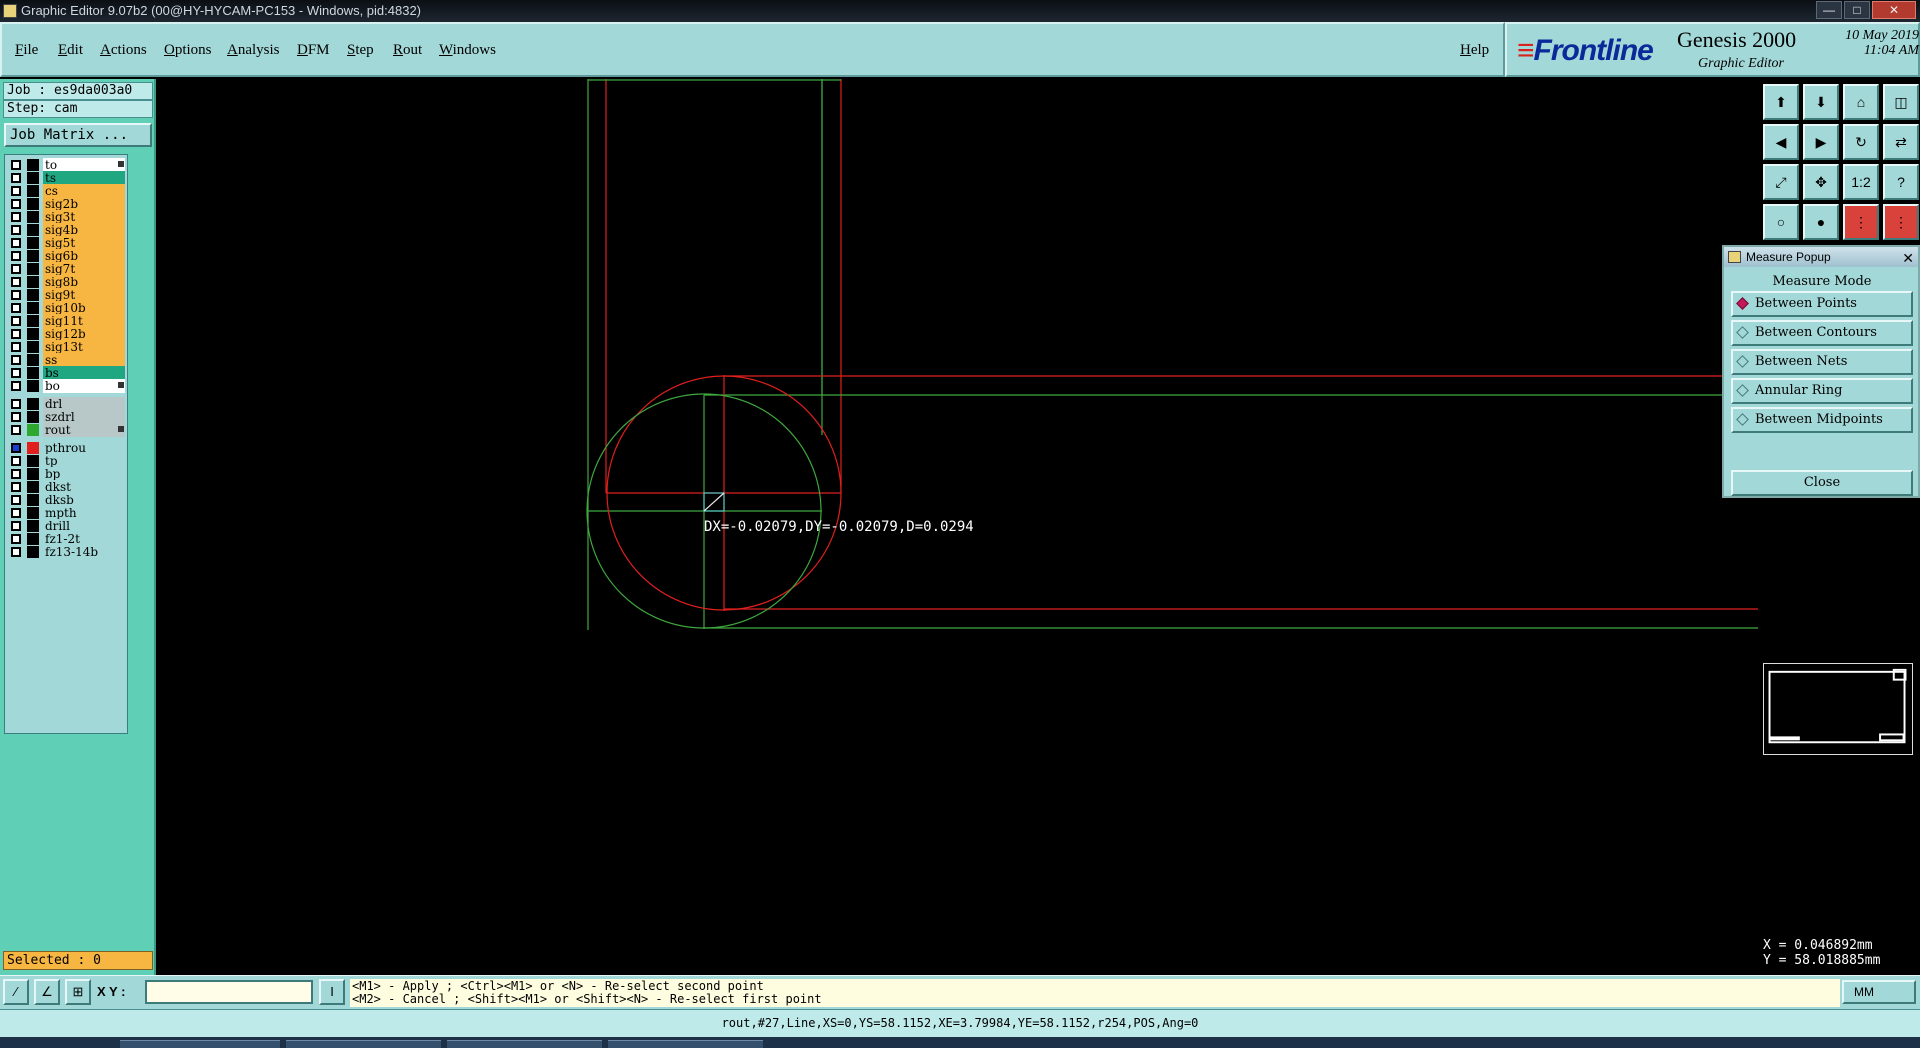 This screenshot has width=1920, height=1048. I want to click on layer-row: dksb, so click(67, 500).